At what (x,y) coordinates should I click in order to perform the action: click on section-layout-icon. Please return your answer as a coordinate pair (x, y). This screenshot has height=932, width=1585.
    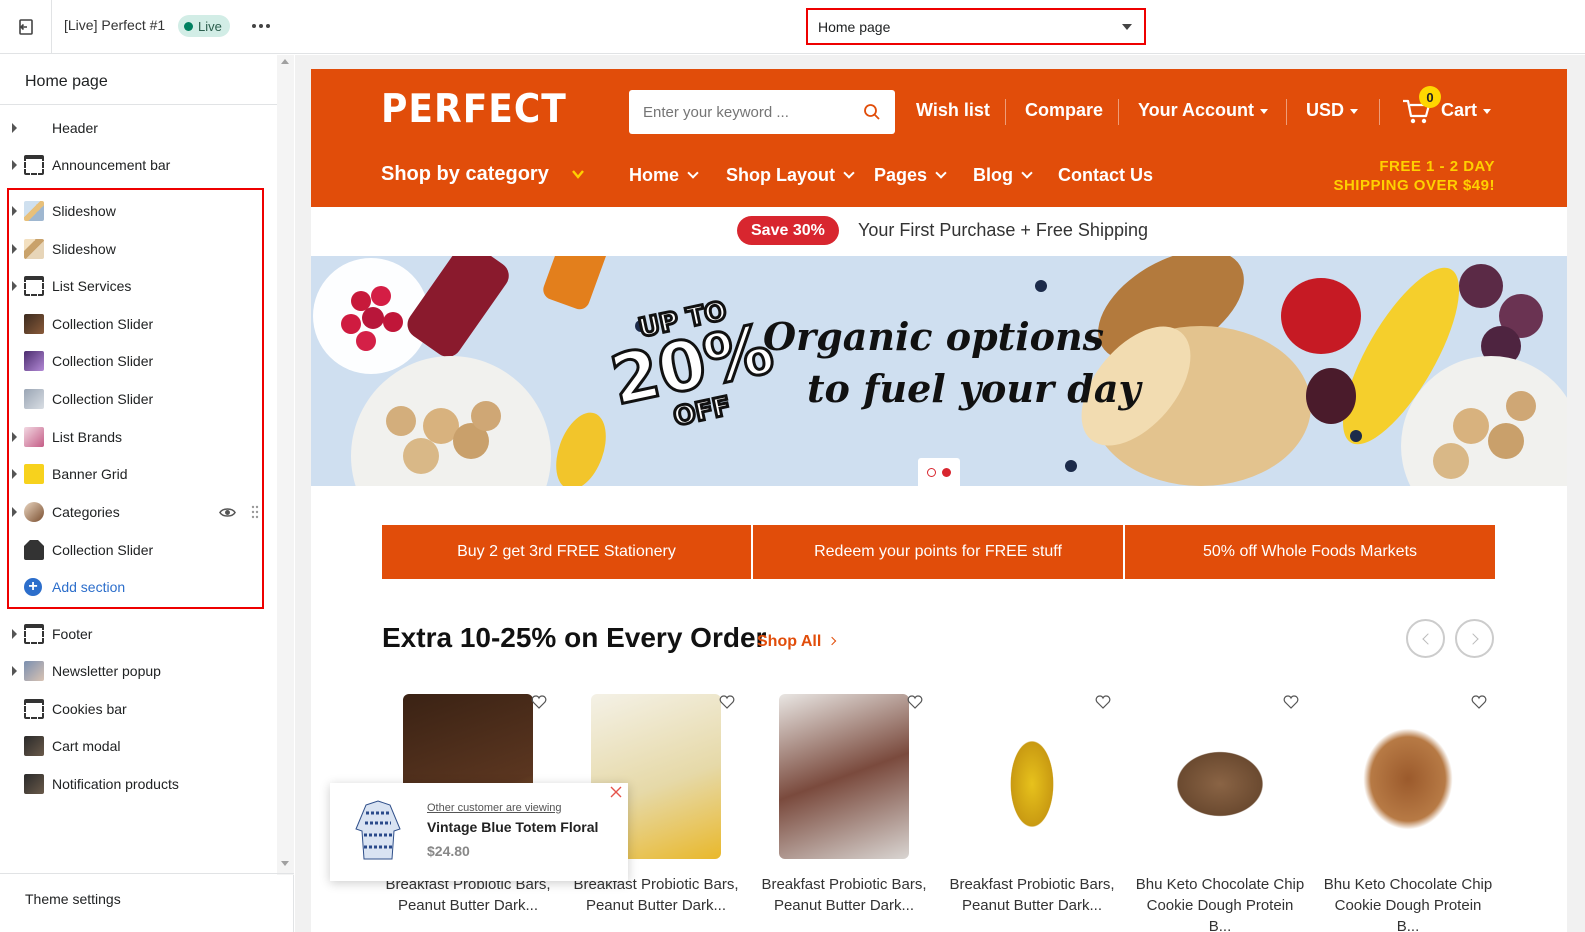
    Looking at the image, I should click on (34, 709).